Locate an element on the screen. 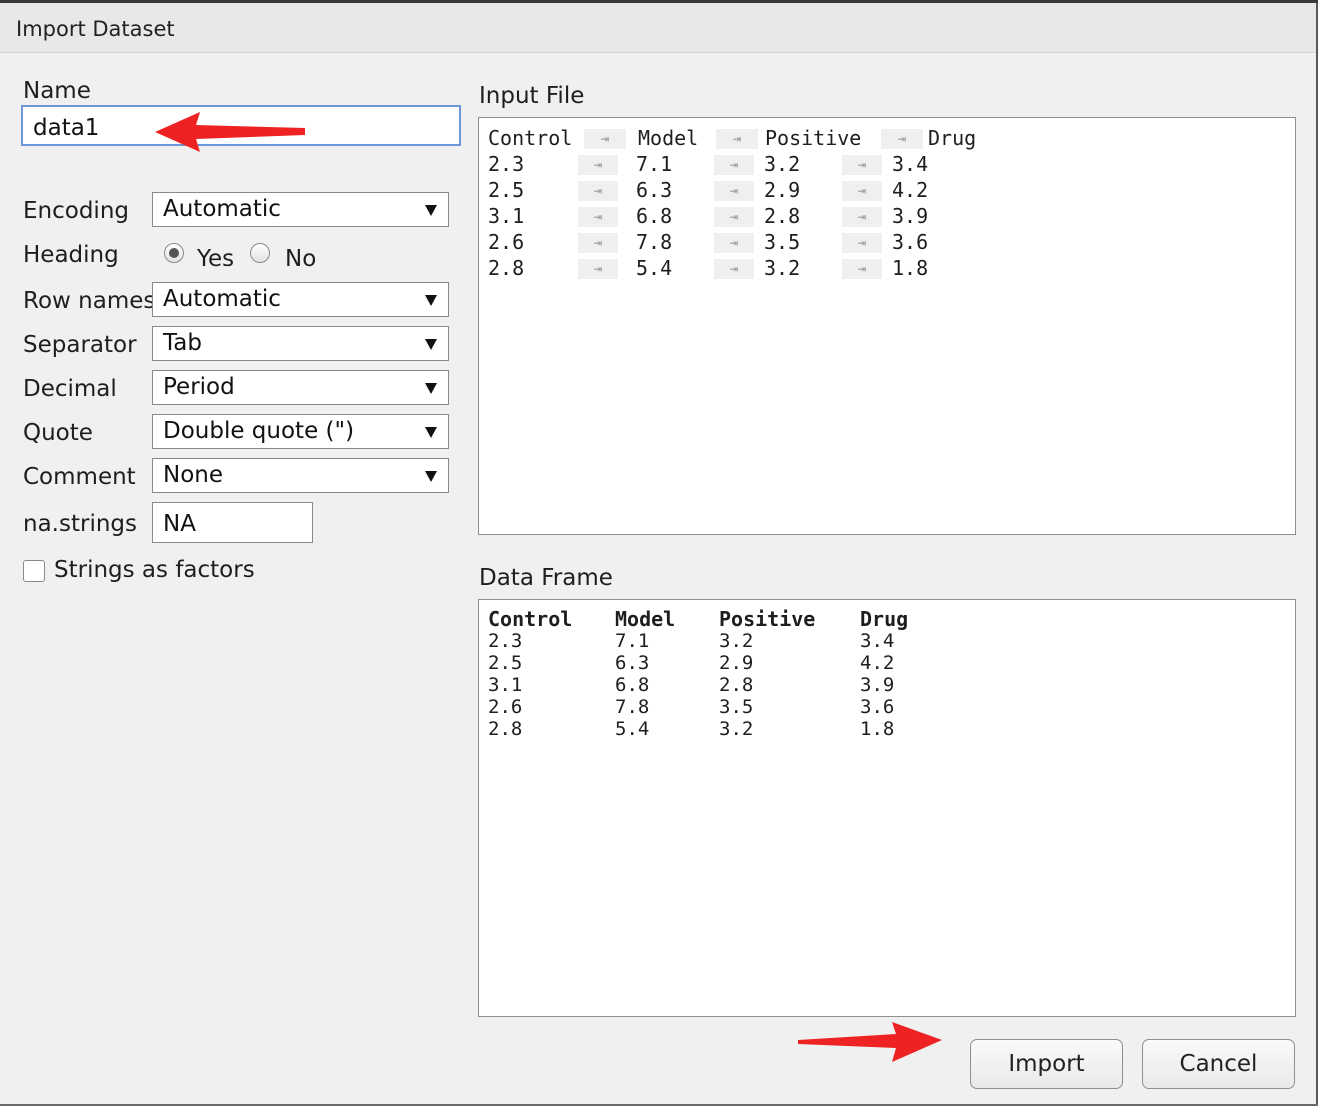 The image size is (1318, 1106). data-frame-column-header: Drug is located at coordinates (884, 619).